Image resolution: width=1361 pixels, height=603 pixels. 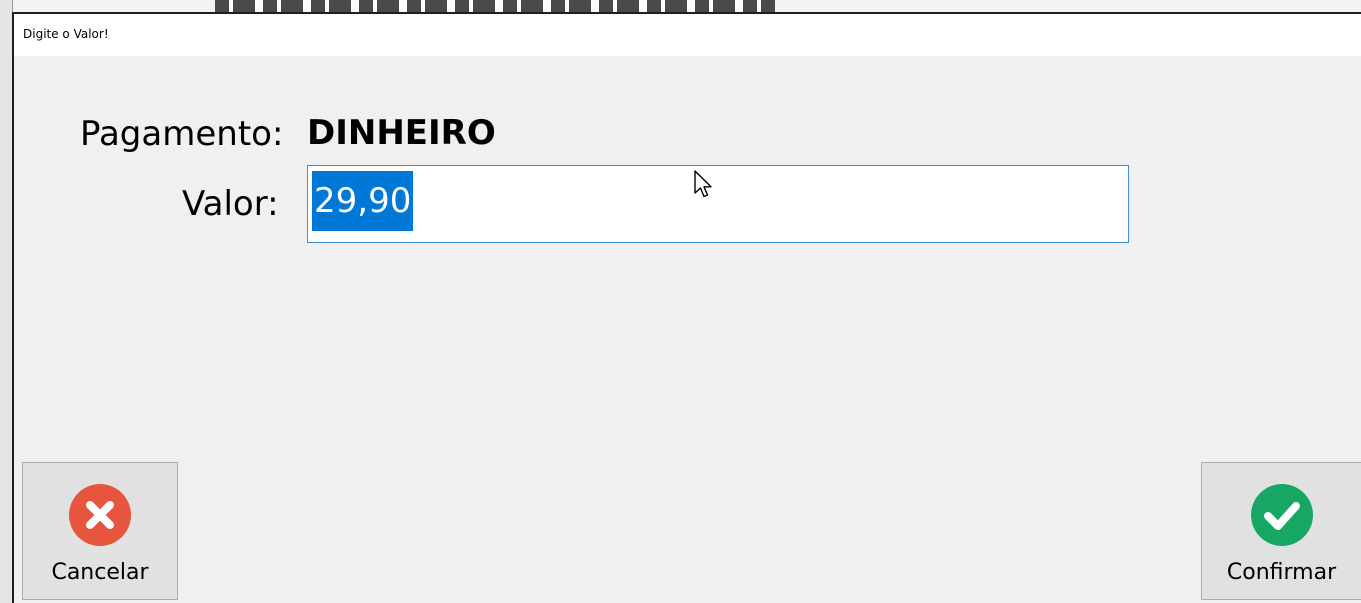 I want to click on confirm-button: Confirmar, so click(x=1281, y=531).